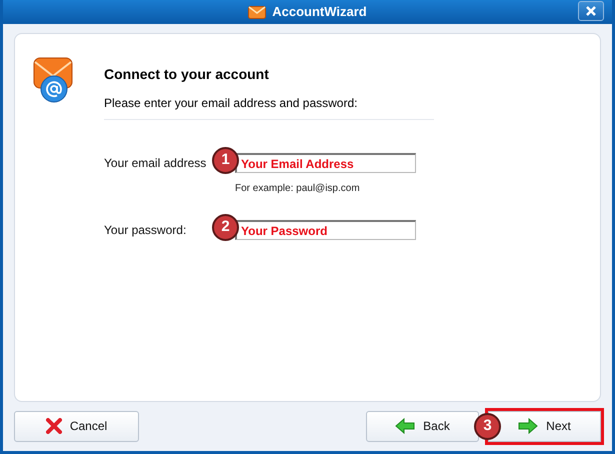 The height and width of the screenshot is (454, 615). I want to click on cross-icon, so click(54, 426).